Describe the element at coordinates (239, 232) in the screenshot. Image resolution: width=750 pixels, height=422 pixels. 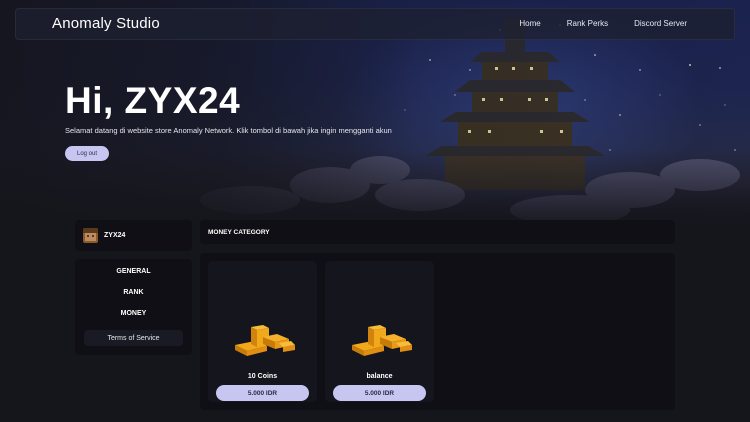
I see `category-title: MONEY CATEGORY` at that location.